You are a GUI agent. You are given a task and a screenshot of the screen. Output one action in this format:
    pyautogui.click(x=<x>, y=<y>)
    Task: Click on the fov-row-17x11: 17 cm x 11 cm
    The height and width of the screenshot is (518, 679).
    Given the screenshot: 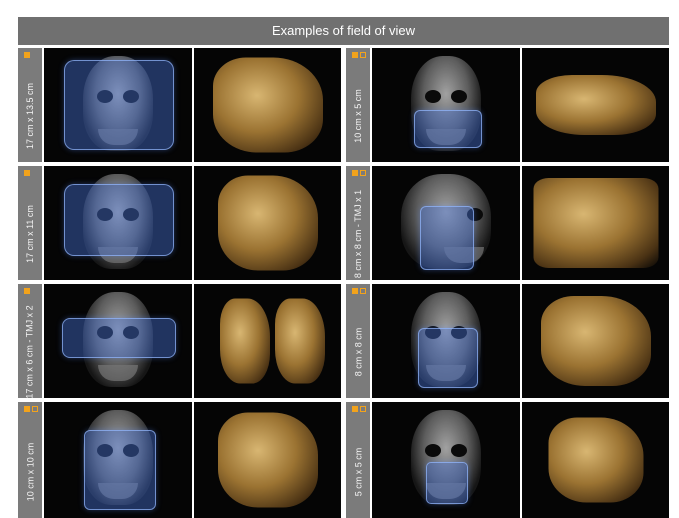 What is the action you would take?
    pyautogui.click(x=179, y=223)
    